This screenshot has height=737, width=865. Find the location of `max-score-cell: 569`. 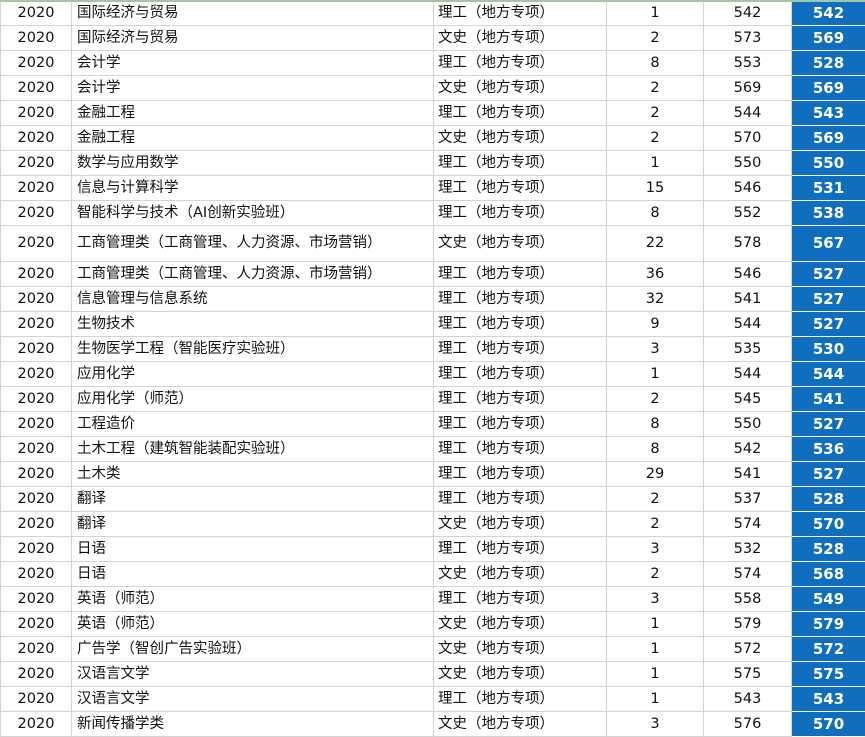

max-score-cell: 569 is located at coordinates (748, 88).